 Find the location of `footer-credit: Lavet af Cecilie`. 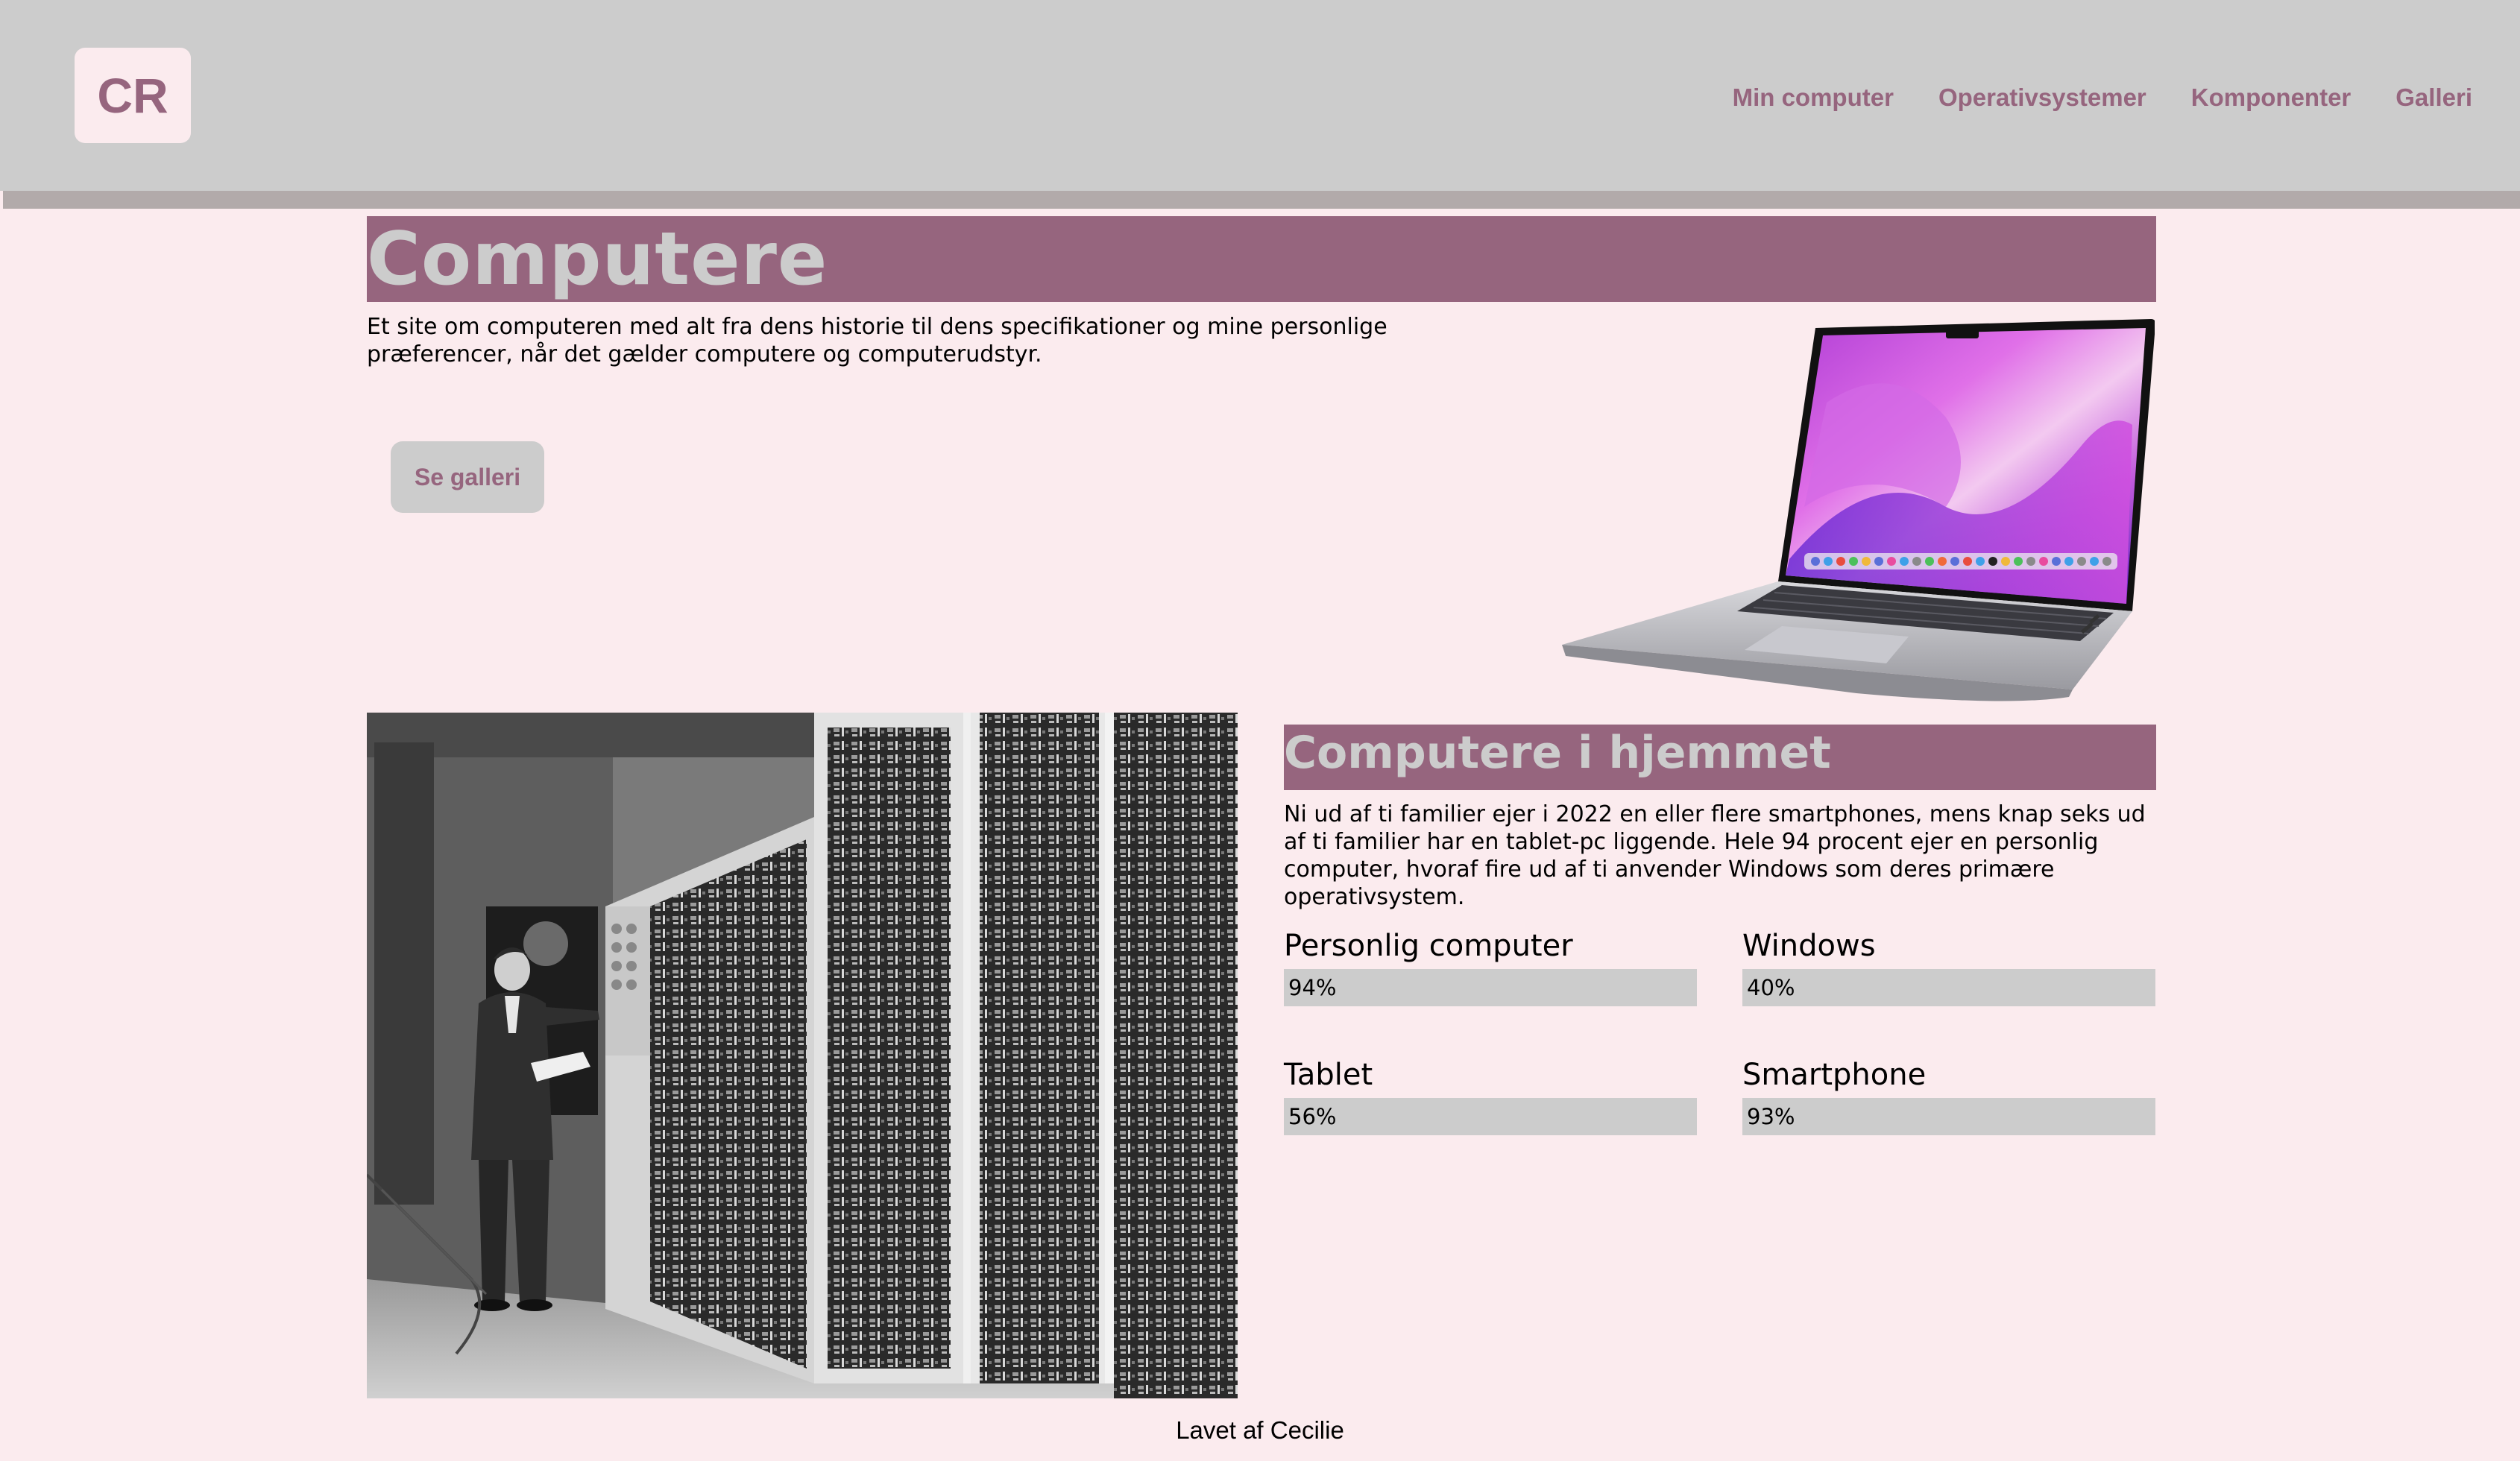

footer-credit: Lavet af Cecilie is located at coordinates (1260, 1430).